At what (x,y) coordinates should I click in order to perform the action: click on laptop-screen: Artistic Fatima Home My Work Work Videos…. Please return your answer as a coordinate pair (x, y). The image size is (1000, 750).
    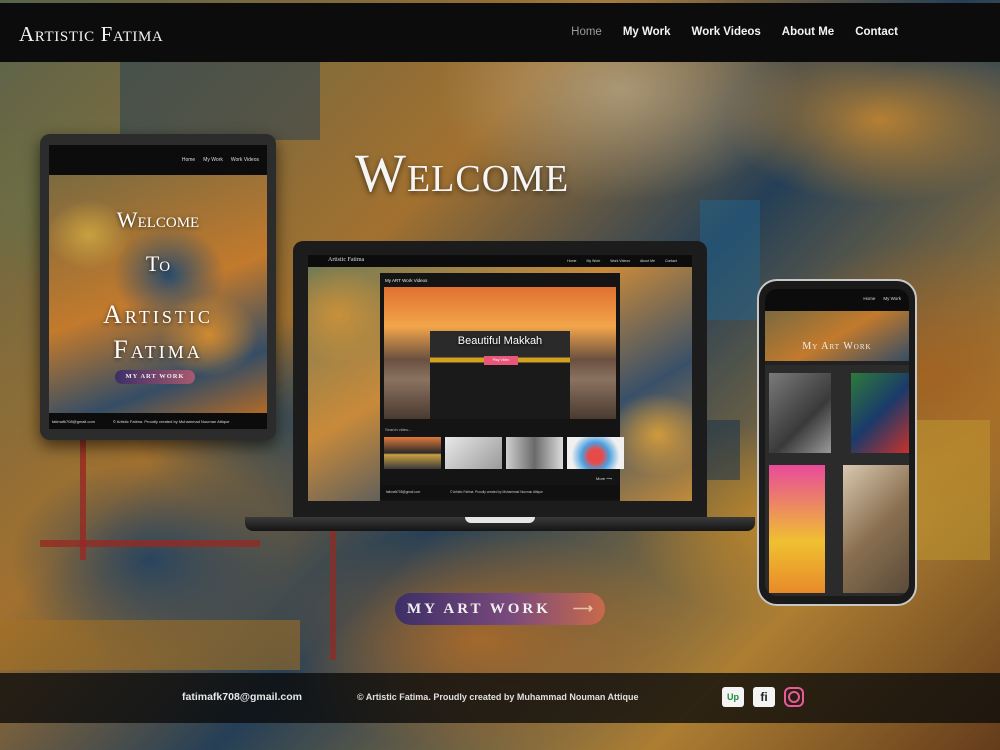
    Looking at the image, I should click on (500, 378).